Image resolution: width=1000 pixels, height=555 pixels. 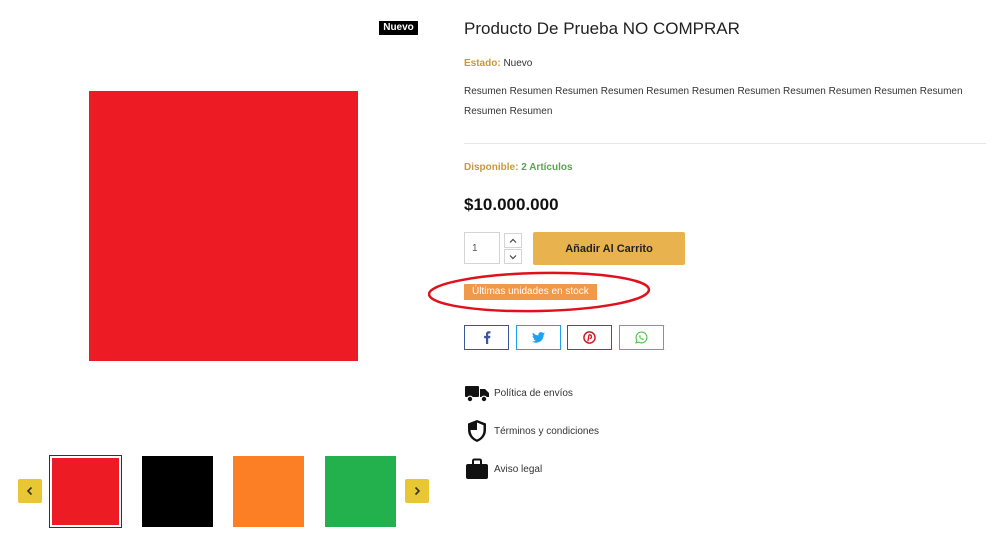 I want to click on share-twitter-button, so click(x=538, y=337).